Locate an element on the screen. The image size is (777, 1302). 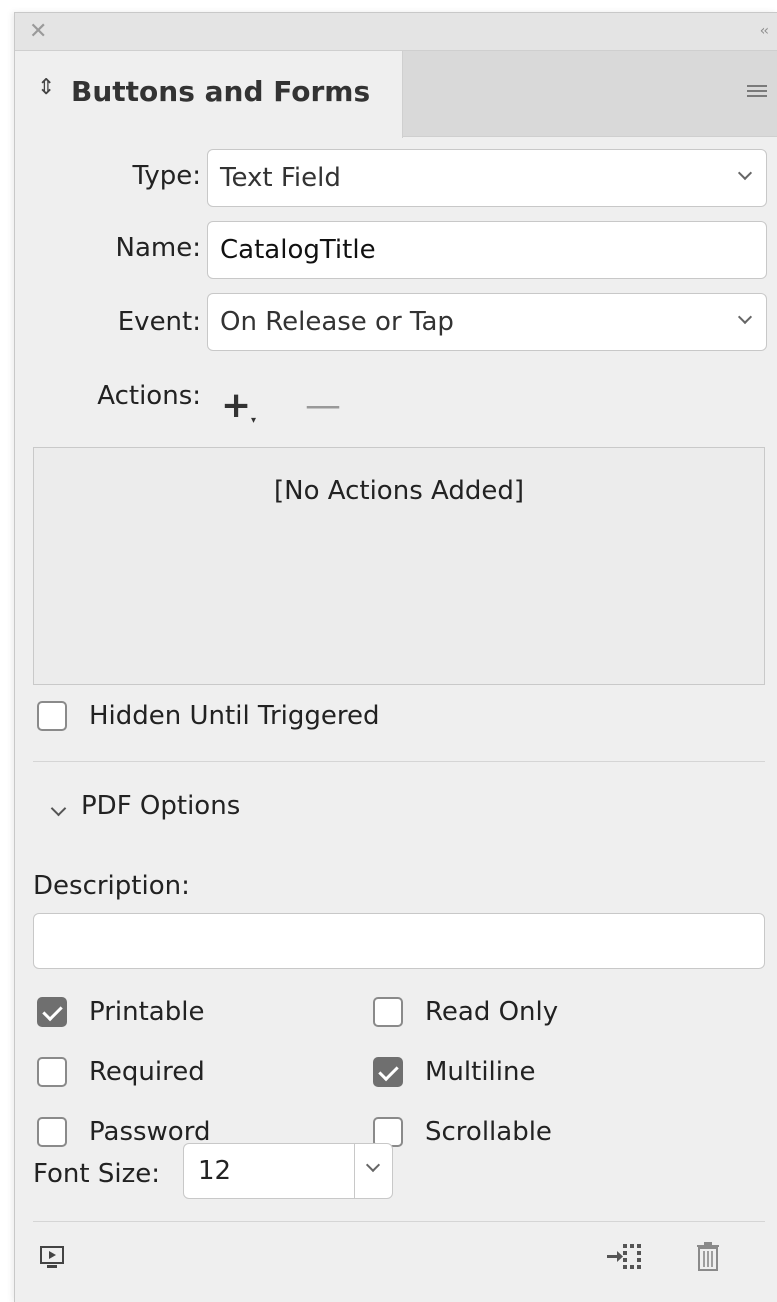
hidden-until-triggered-option: Hidden Until Triggered is located at coordinates (208, 716).